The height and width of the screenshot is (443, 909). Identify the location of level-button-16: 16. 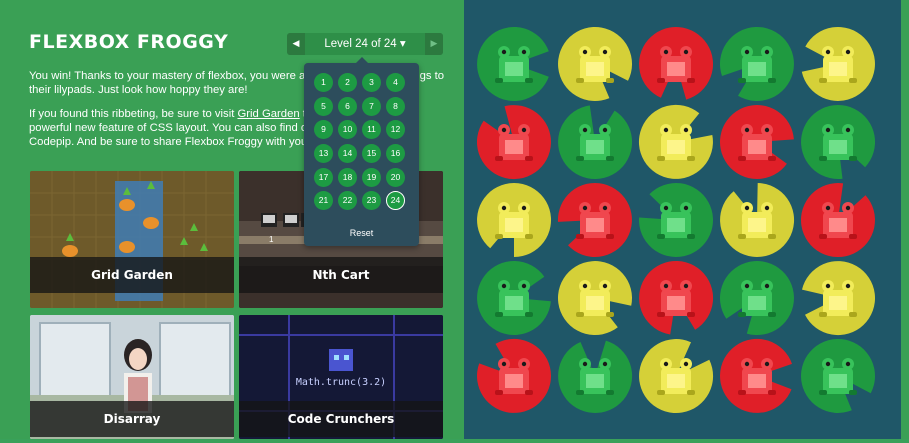
(395, 154).